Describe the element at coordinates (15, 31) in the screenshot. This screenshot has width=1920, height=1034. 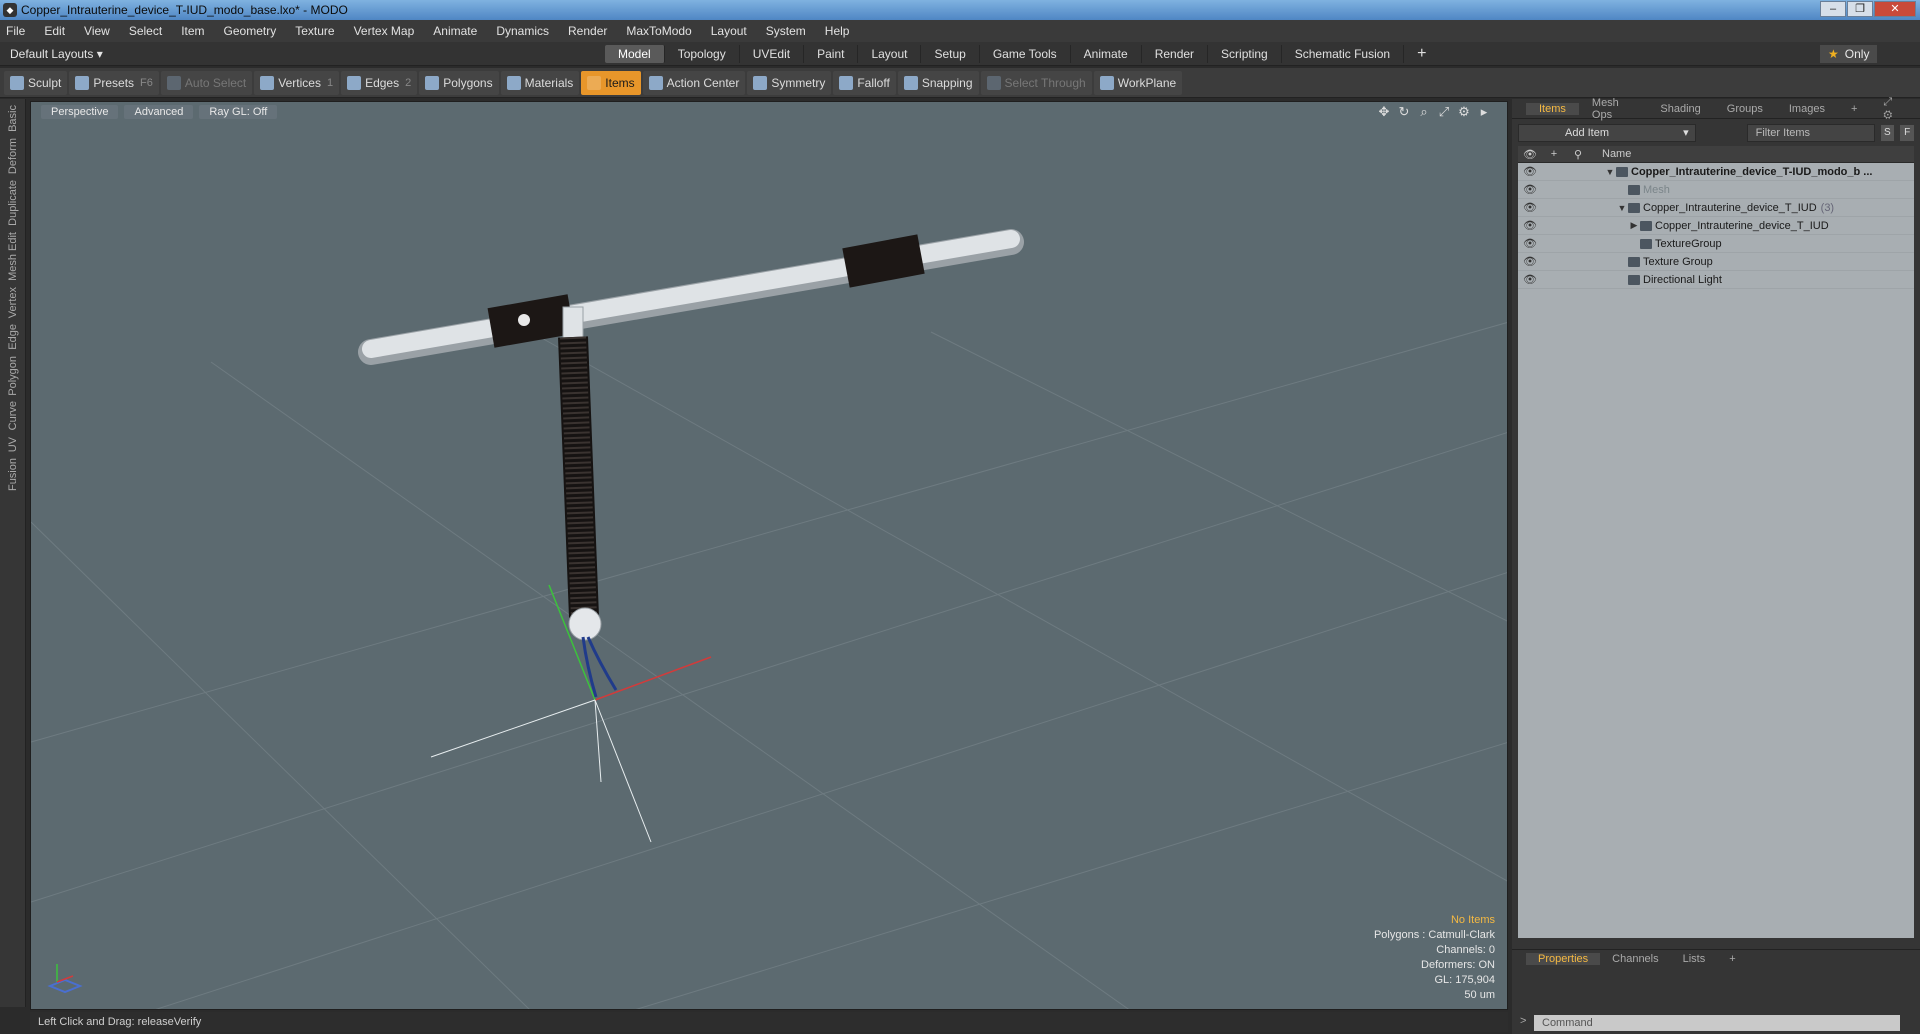
I see `menu-file: File` at that location.